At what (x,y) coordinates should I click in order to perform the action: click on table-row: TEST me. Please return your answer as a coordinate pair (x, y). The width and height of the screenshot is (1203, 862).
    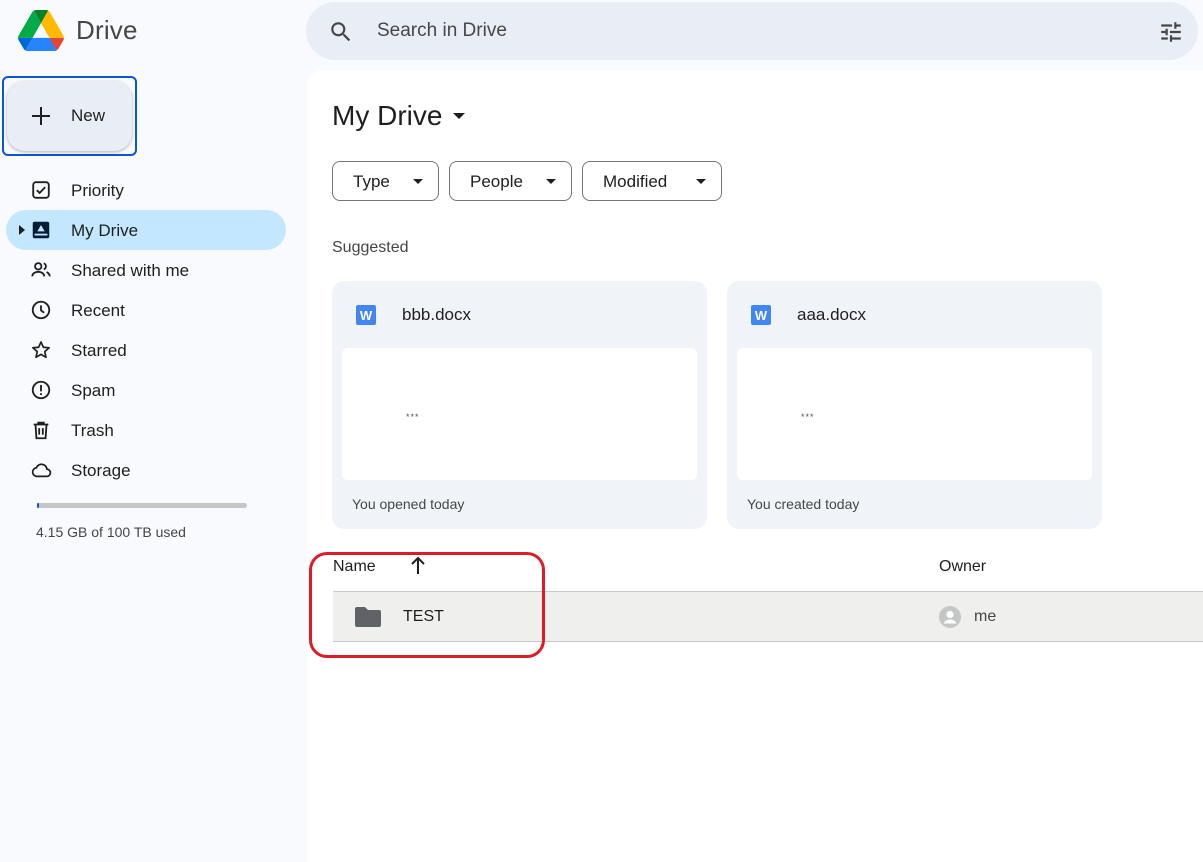
    Looking at the image, I should click on (768, 616).